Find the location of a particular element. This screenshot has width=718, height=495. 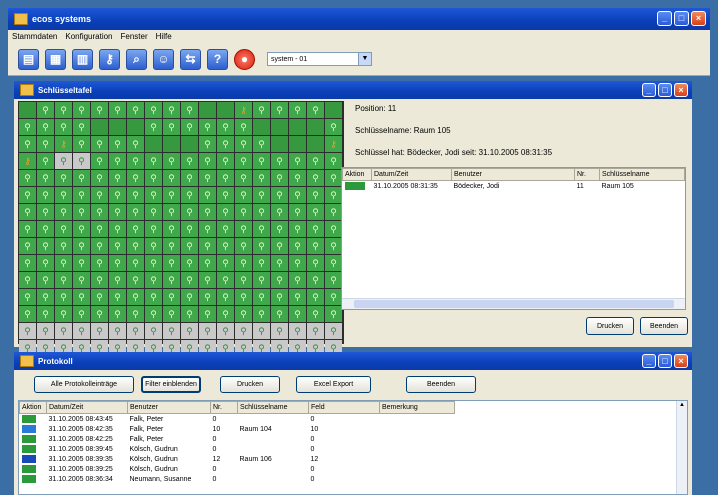

filter-button: Filter einblenden is located at coordinates (171, 384).